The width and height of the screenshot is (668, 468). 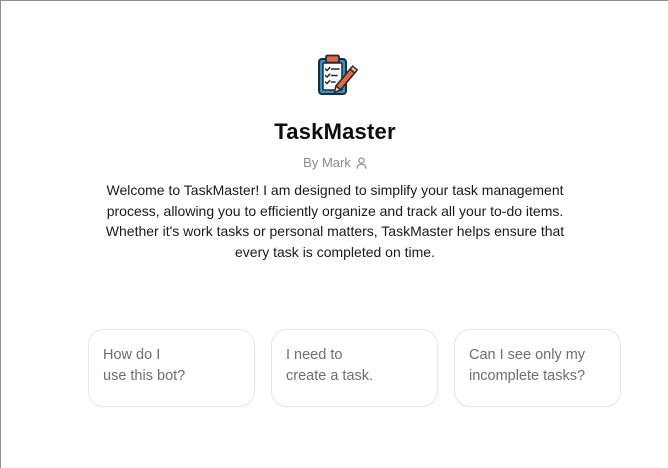 I want to click on user-icon, so click(x=361, y=163).